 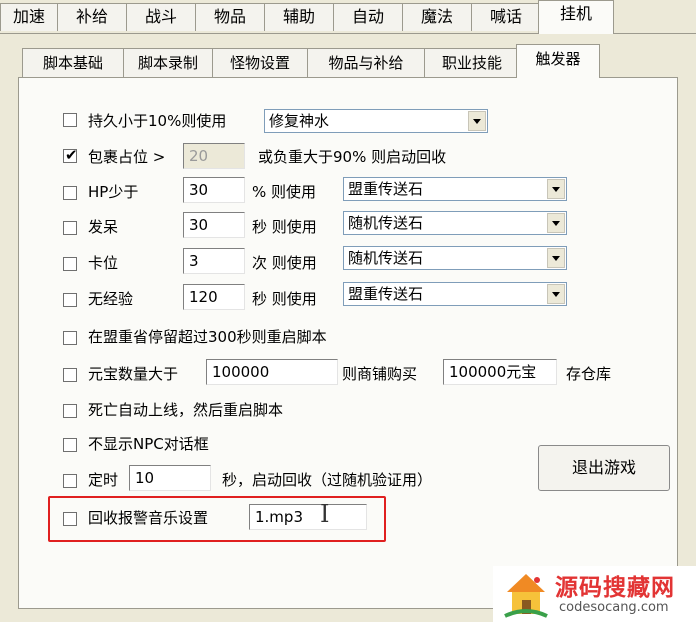 I want to click on main-tab-bar: 加速 补给 战斗 物品 辅助 自动 魔法 喊话 挂机, so click(x=348, y=17).